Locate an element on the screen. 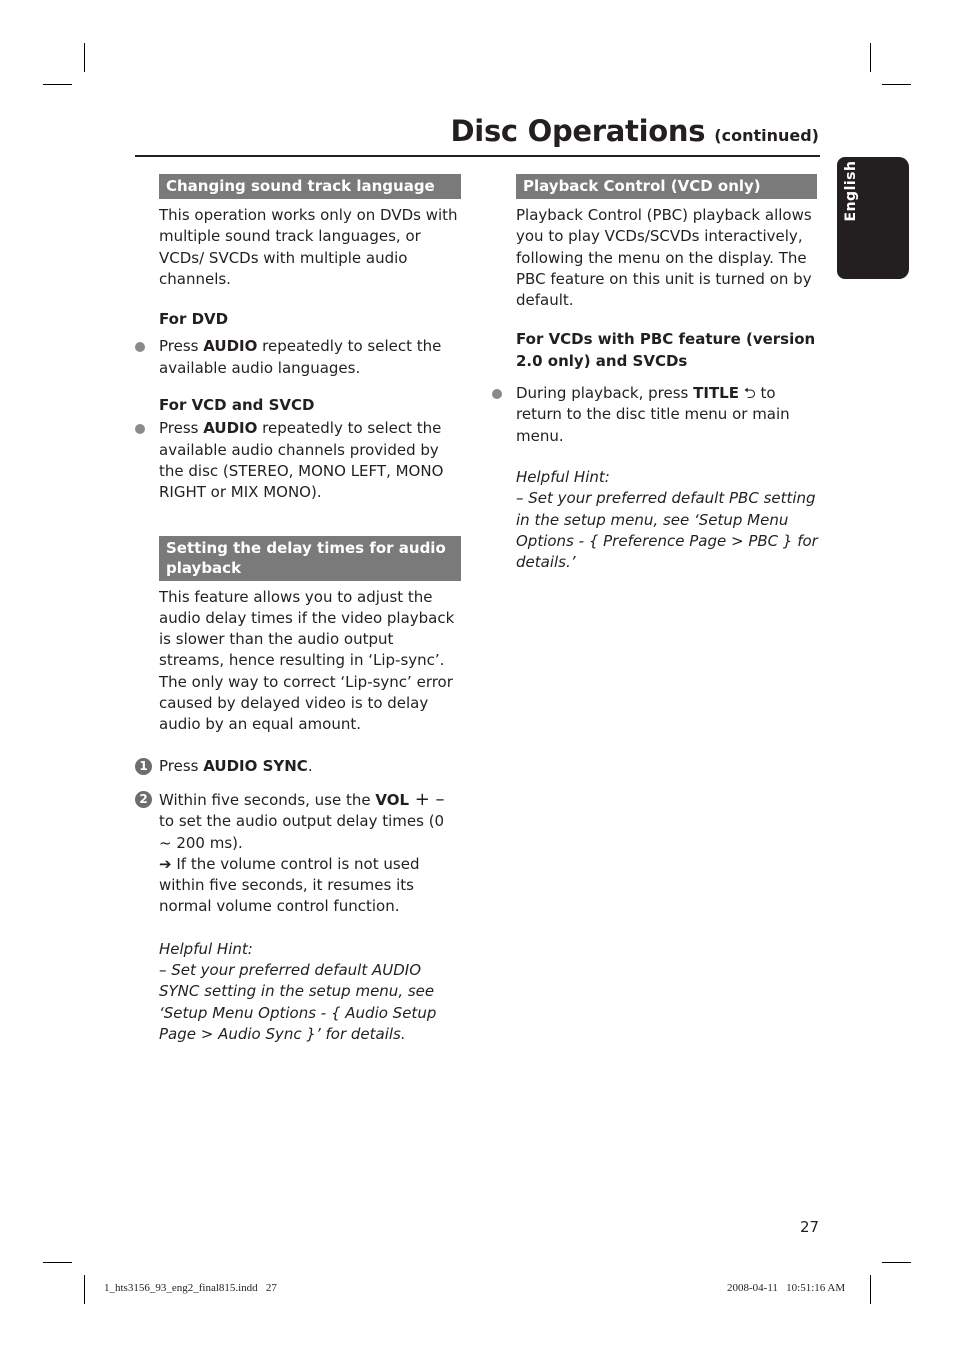 This screenshot has width=954, height=1347. slug-timestamp: 2008-04-11 10:51:16 AM is located at coordinates (786, 1288).